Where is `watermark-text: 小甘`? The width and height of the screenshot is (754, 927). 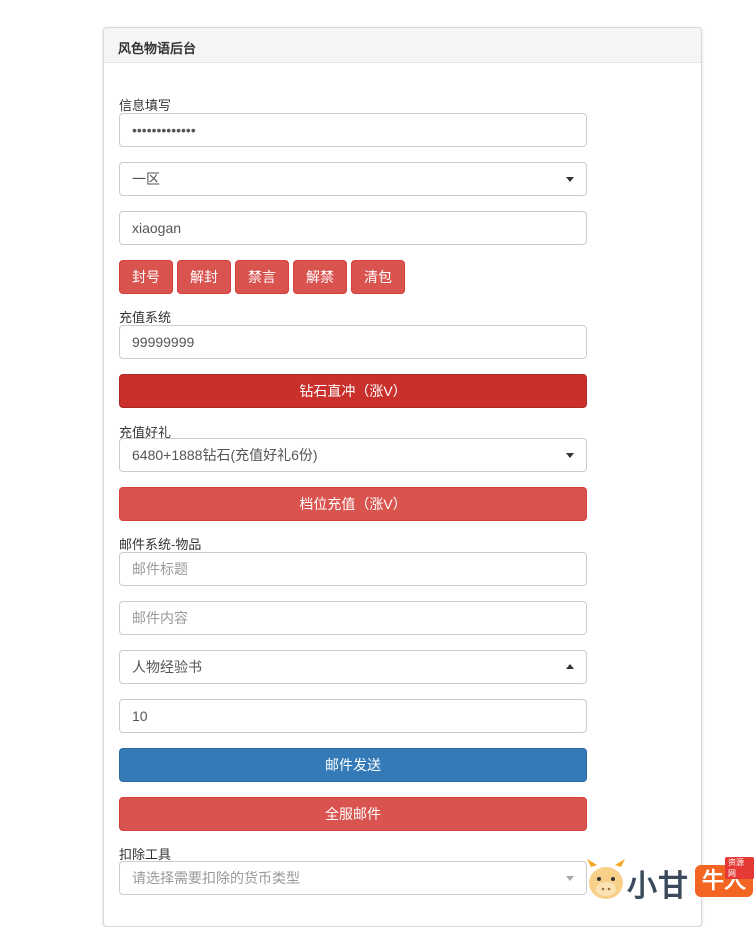 watermark-text: 小甘 is located at coordinates (658, 886).